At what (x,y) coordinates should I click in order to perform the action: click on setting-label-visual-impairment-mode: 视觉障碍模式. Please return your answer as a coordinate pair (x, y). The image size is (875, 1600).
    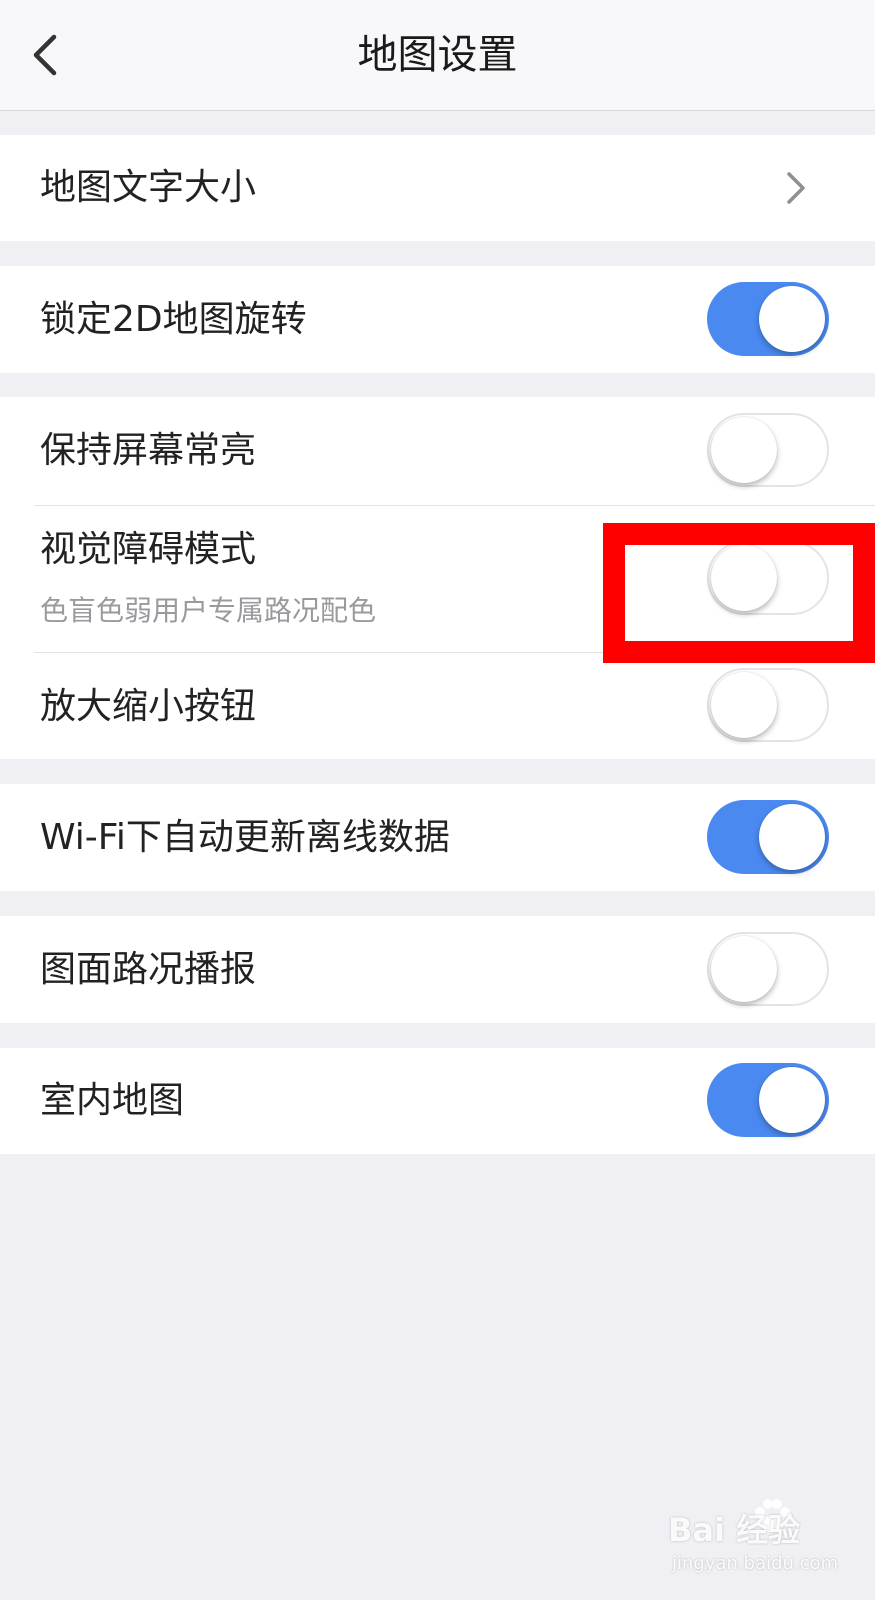
    Looking at the image, I should click on (148, 549).